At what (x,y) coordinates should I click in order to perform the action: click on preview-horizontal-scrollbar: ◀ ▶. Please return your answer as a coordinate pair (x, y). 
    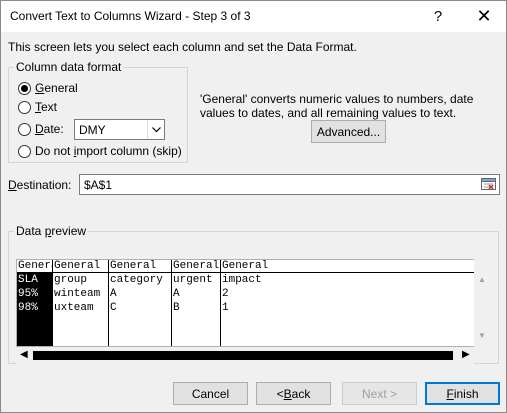
    Looking at the image, I should click on (245, 355).